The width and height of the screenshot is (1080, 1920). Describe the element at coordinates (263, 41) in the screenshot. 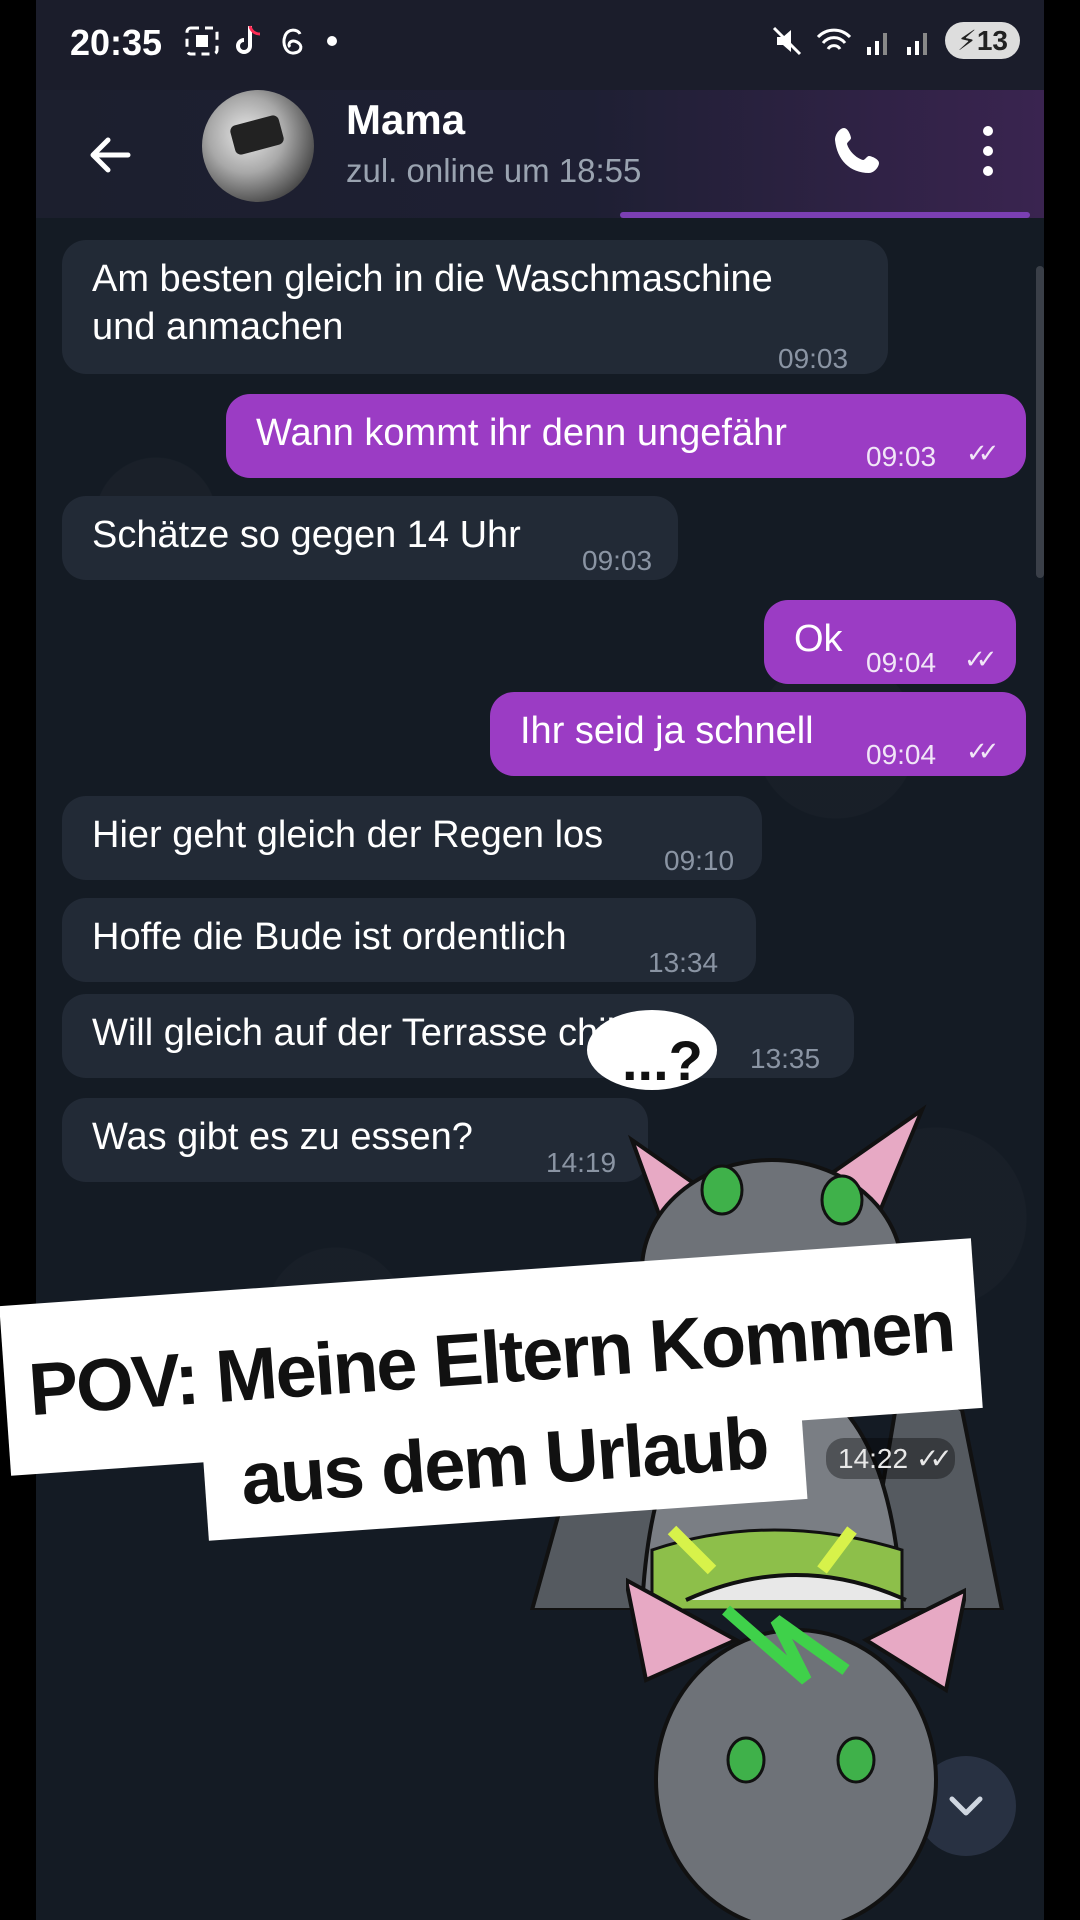

I see `status-icons-left` at that location.